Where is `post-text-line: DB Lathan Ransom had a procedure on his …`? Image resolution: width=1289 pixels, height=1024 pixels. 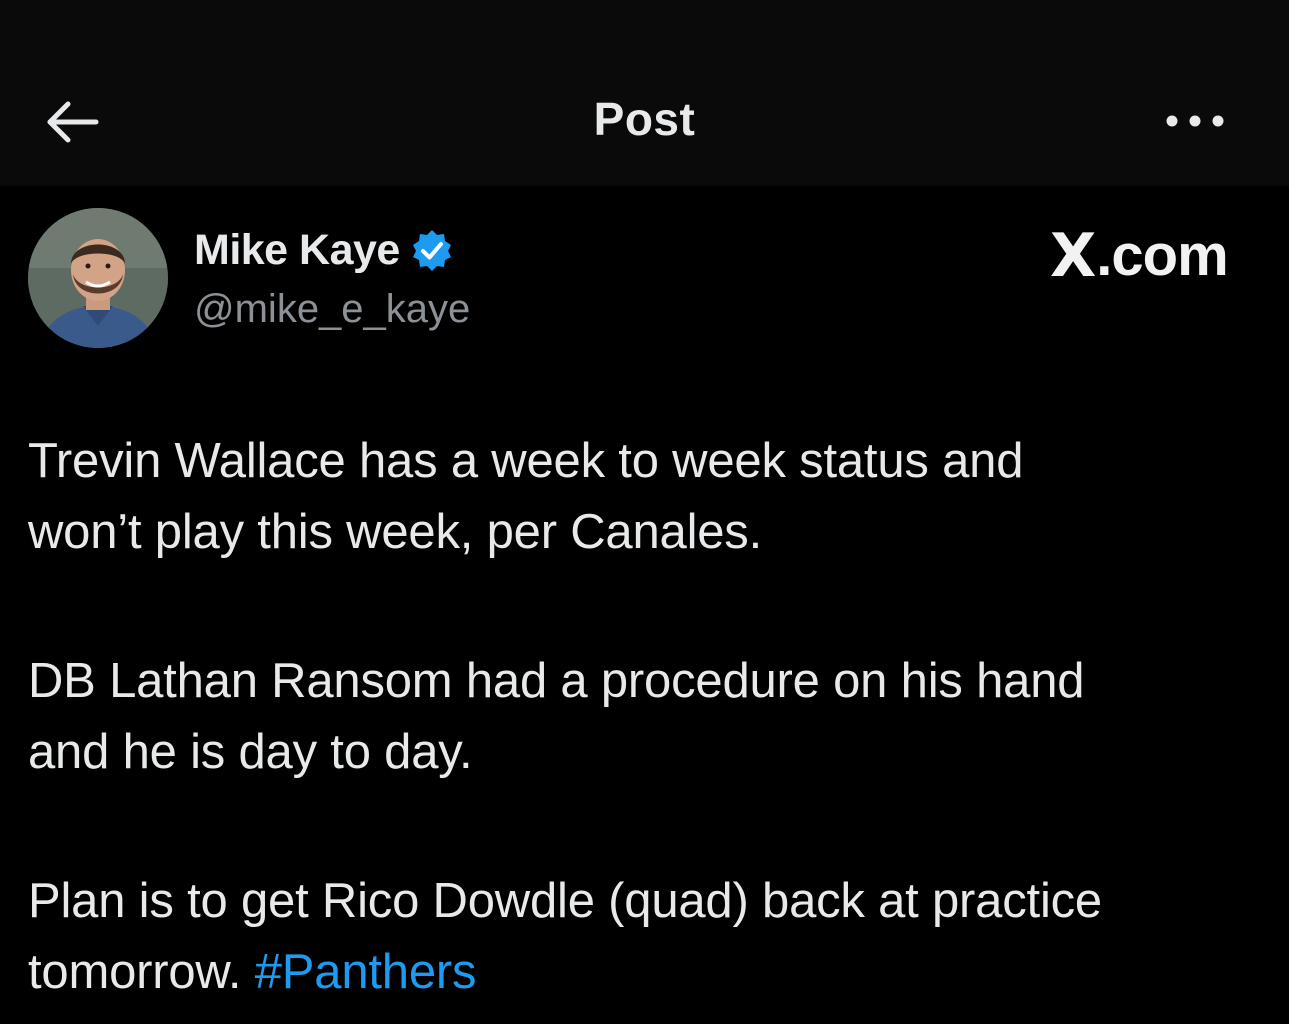
post-text-line: DB Lathan Ransom had a procedure on his … is located at coordinates (556, 681).